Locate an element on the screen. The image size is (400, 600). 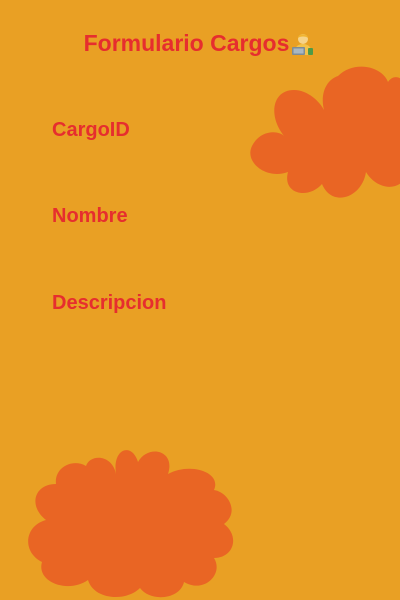
cargoid-label: CargoID is located at coordinates (91, 130).